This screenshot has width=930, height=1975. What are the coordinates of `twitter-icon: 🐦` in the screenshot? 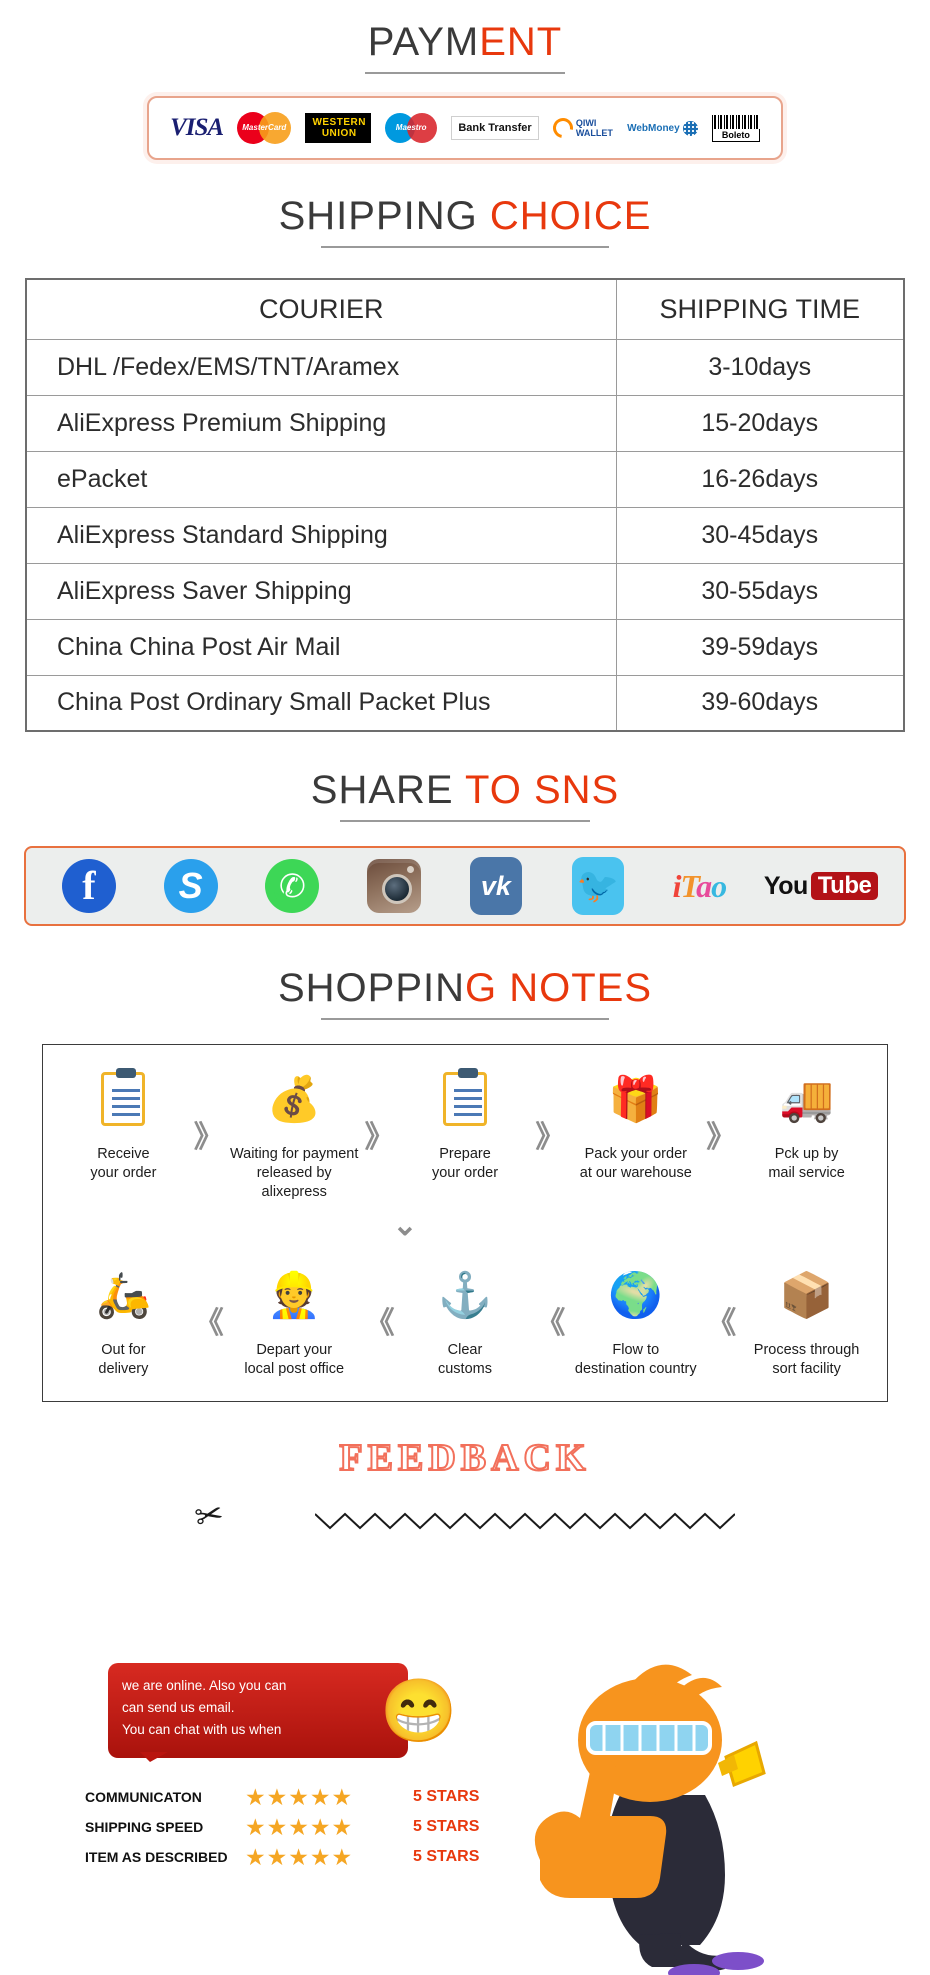 It's located at (598, 886).